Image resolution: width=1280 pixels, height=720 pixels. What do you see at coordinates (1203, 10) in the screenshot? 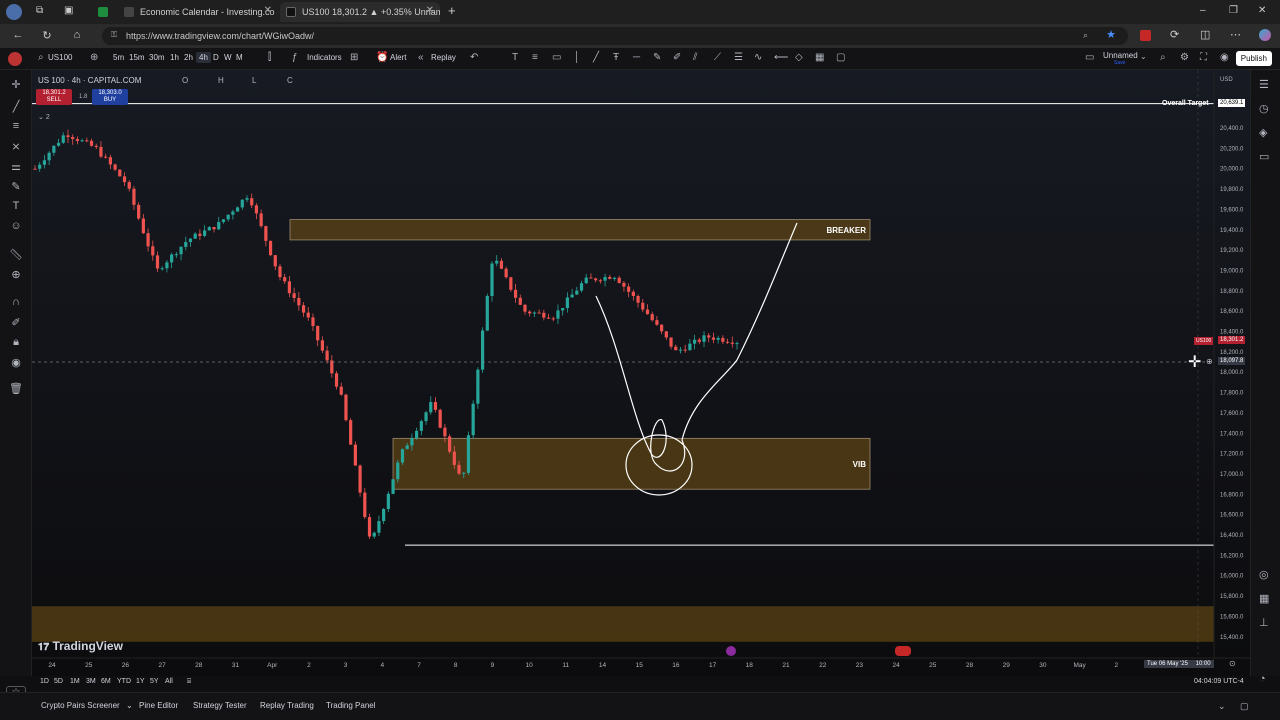
I see `minimize-button: –` at bounding box center [1203, 10].